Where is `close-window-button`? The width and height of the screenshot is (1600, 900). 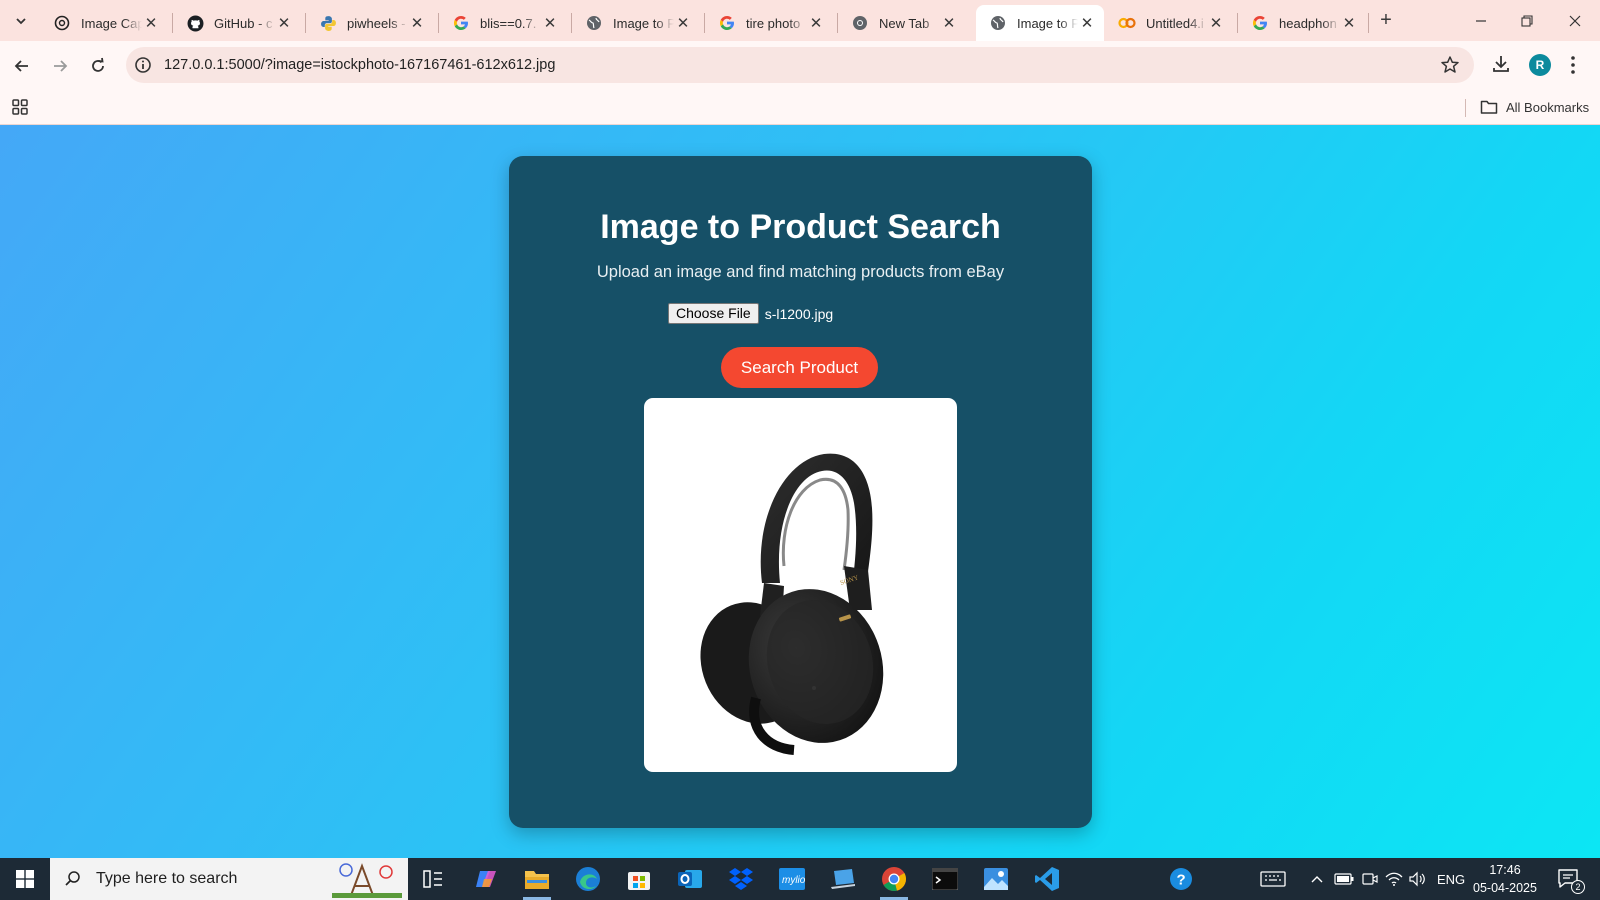 close-window-button is located at coordinates (1575, 21).